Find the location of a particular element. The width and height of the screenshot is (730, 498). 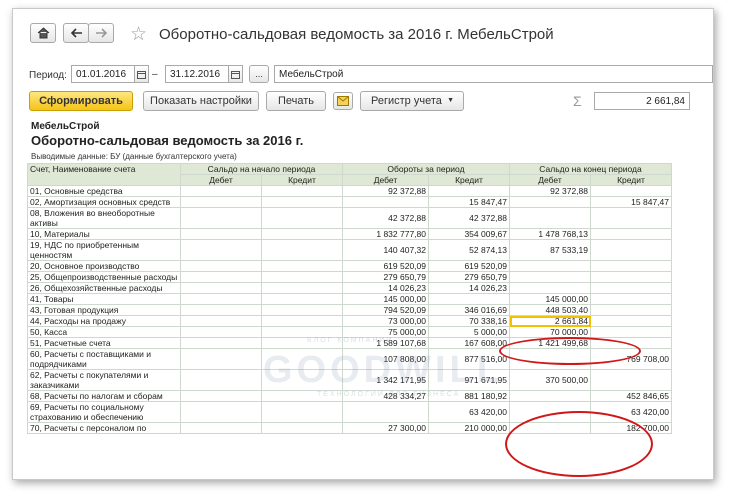

organization-input: МебельСтрой is located at coordinates (493, 74).